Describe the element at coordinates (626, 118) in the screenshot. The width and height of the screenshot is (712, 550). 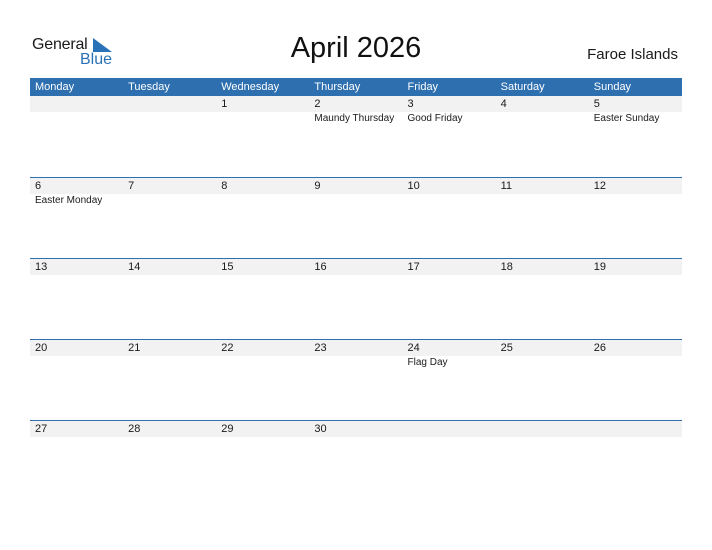
I see `holiday-label: Easter Sunday` at that location.